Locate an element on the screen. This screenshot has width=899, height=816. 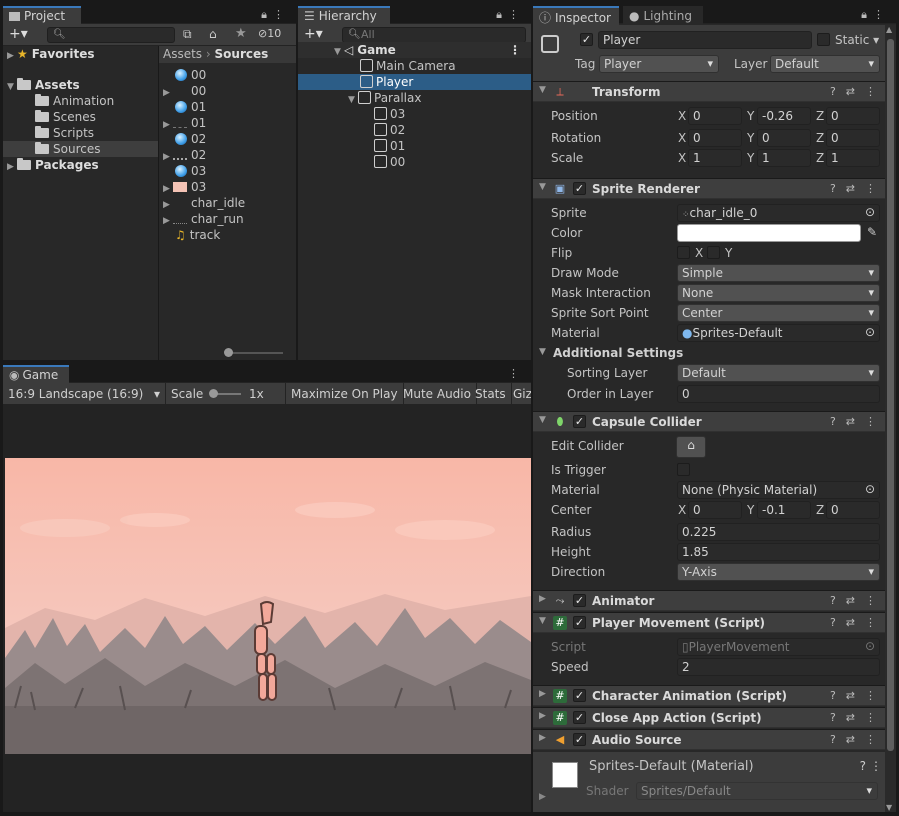
is-trigger-checkbox is located at coordinates (683, 469).